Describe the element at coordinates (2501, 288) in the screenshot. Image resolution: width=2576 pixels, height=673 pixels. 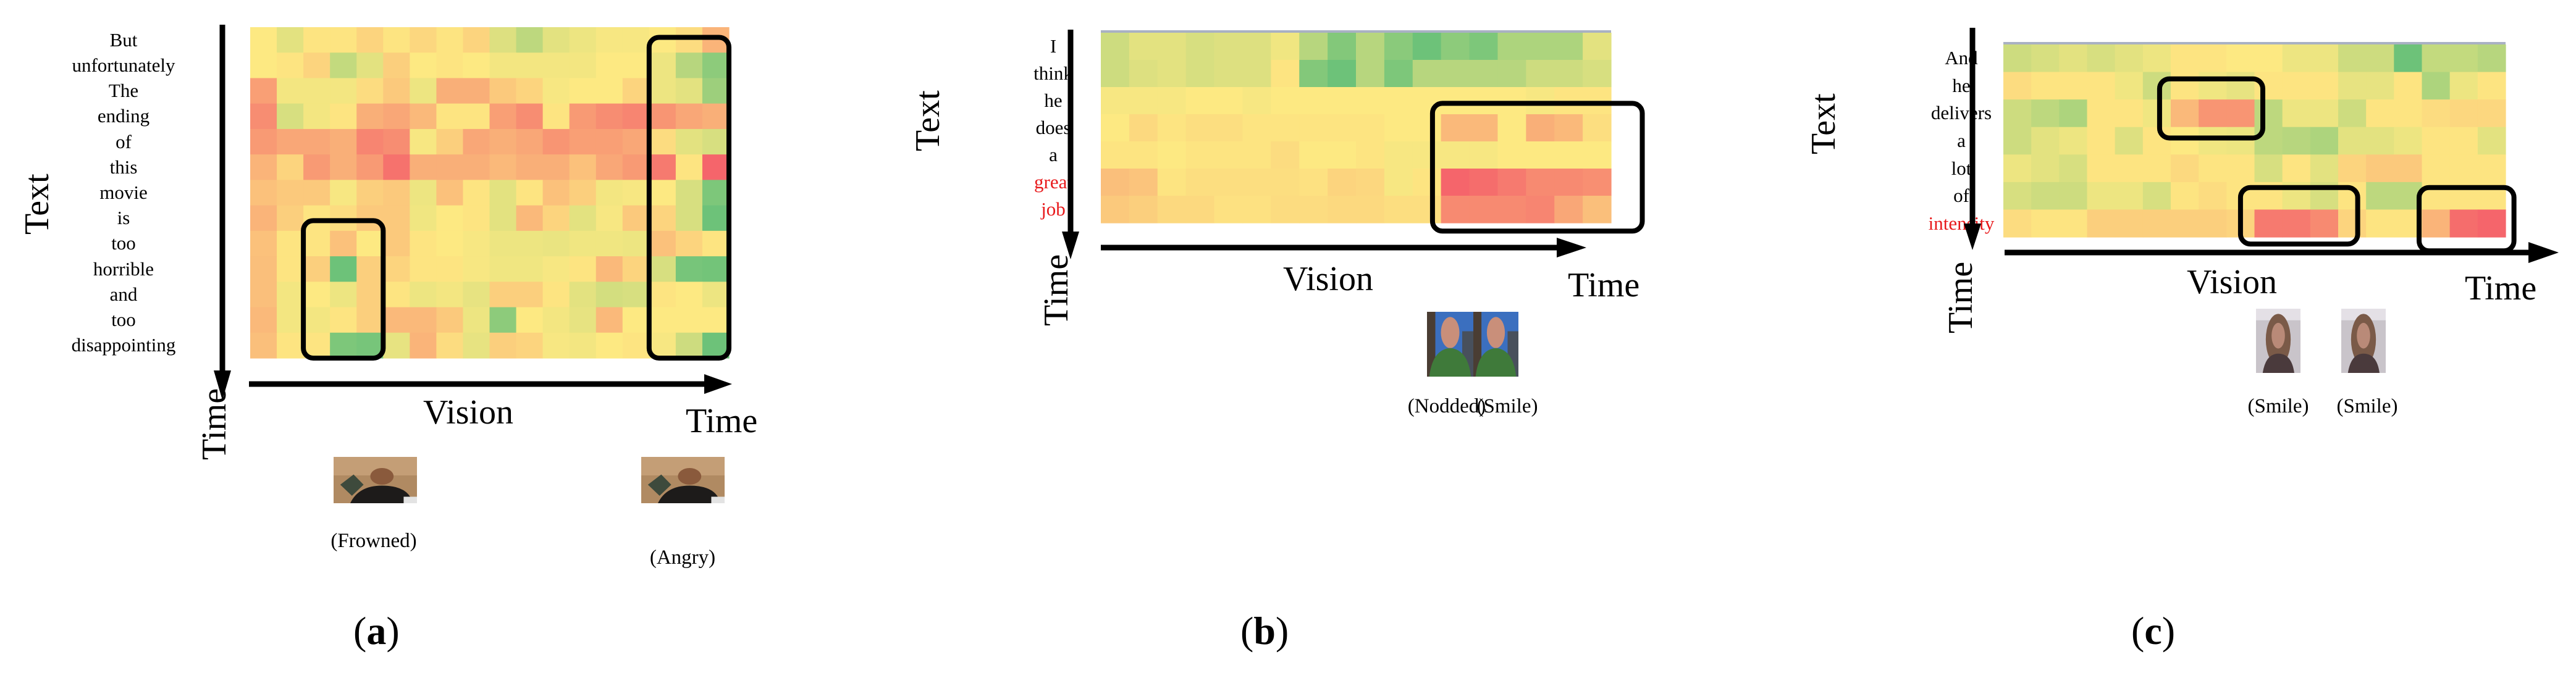
I see `x-axis-time-label: Time` at that location.